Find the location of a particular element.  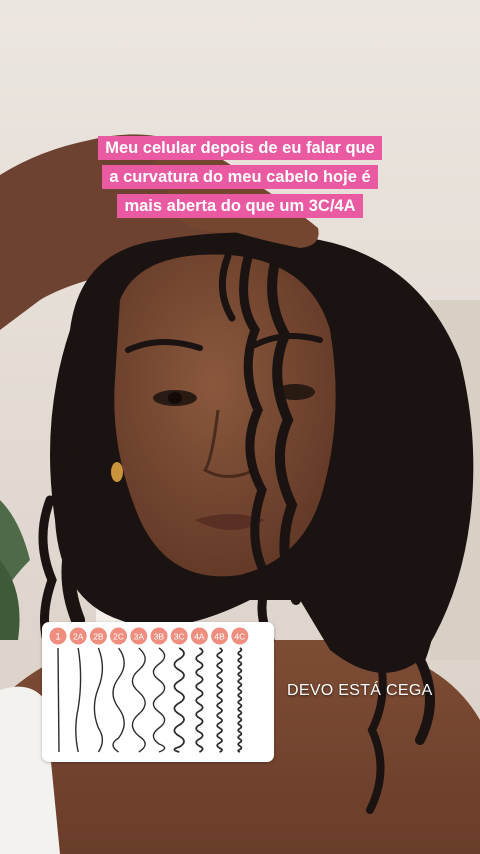

curl-type-label: 2A is located at coordinates (78, 637).